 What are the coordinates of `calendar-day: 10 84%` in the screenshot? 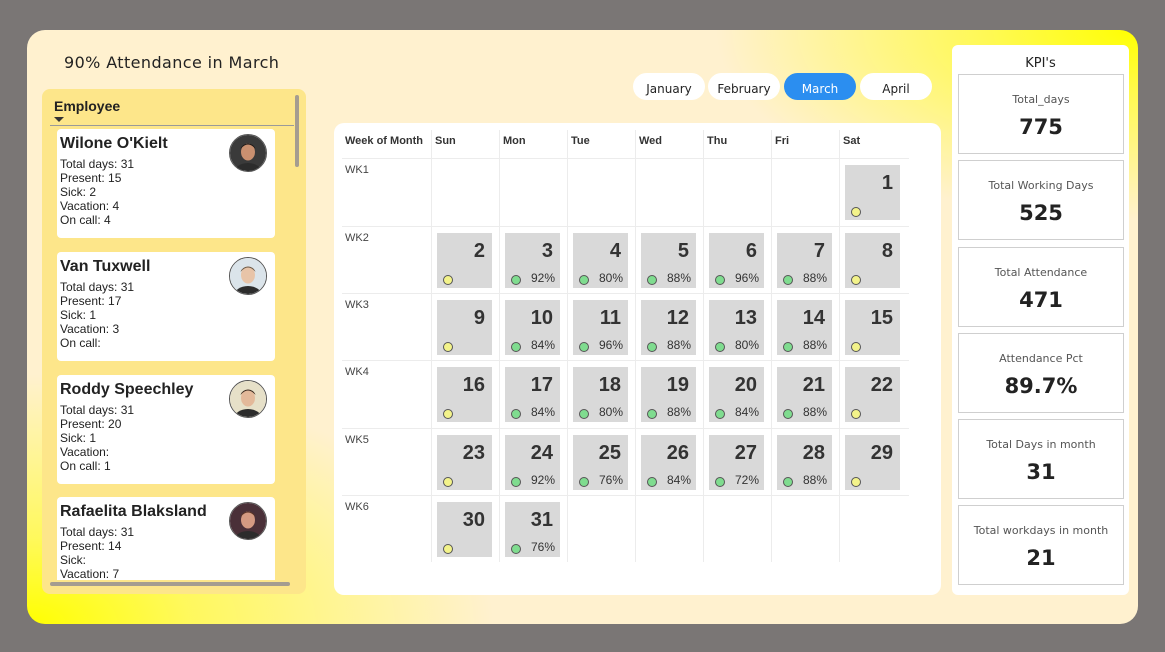 It's located at (532, 327).